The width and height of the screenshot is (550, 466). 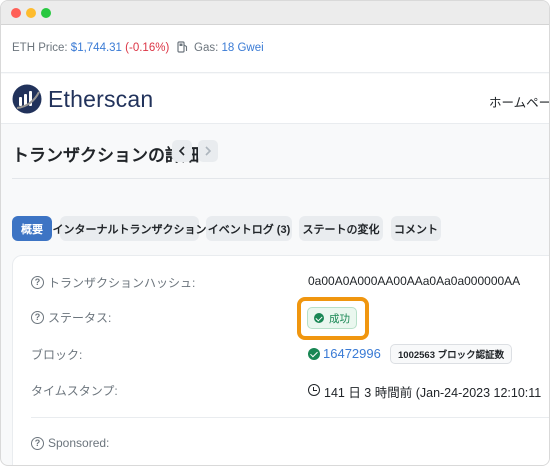 What do you see at coordinates (339, 318) in the screenshot?
I see `status-text: 成功` at bounding box center [339, 318].